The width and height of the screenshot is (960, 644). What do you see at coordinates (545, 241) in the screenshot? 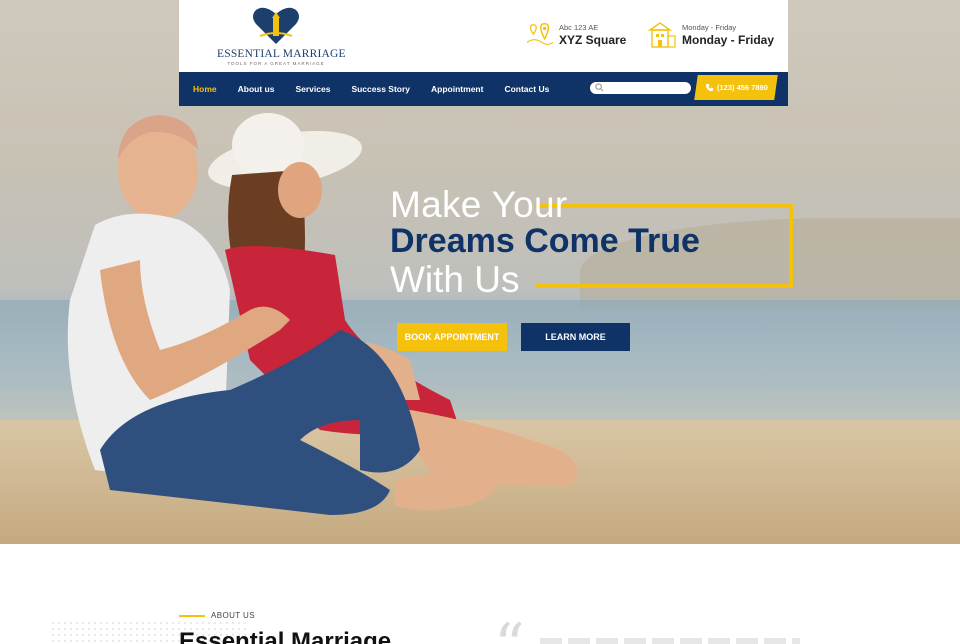
I see `hero-headline-line2: Dreams Come True` at bounding box center [545, 241].